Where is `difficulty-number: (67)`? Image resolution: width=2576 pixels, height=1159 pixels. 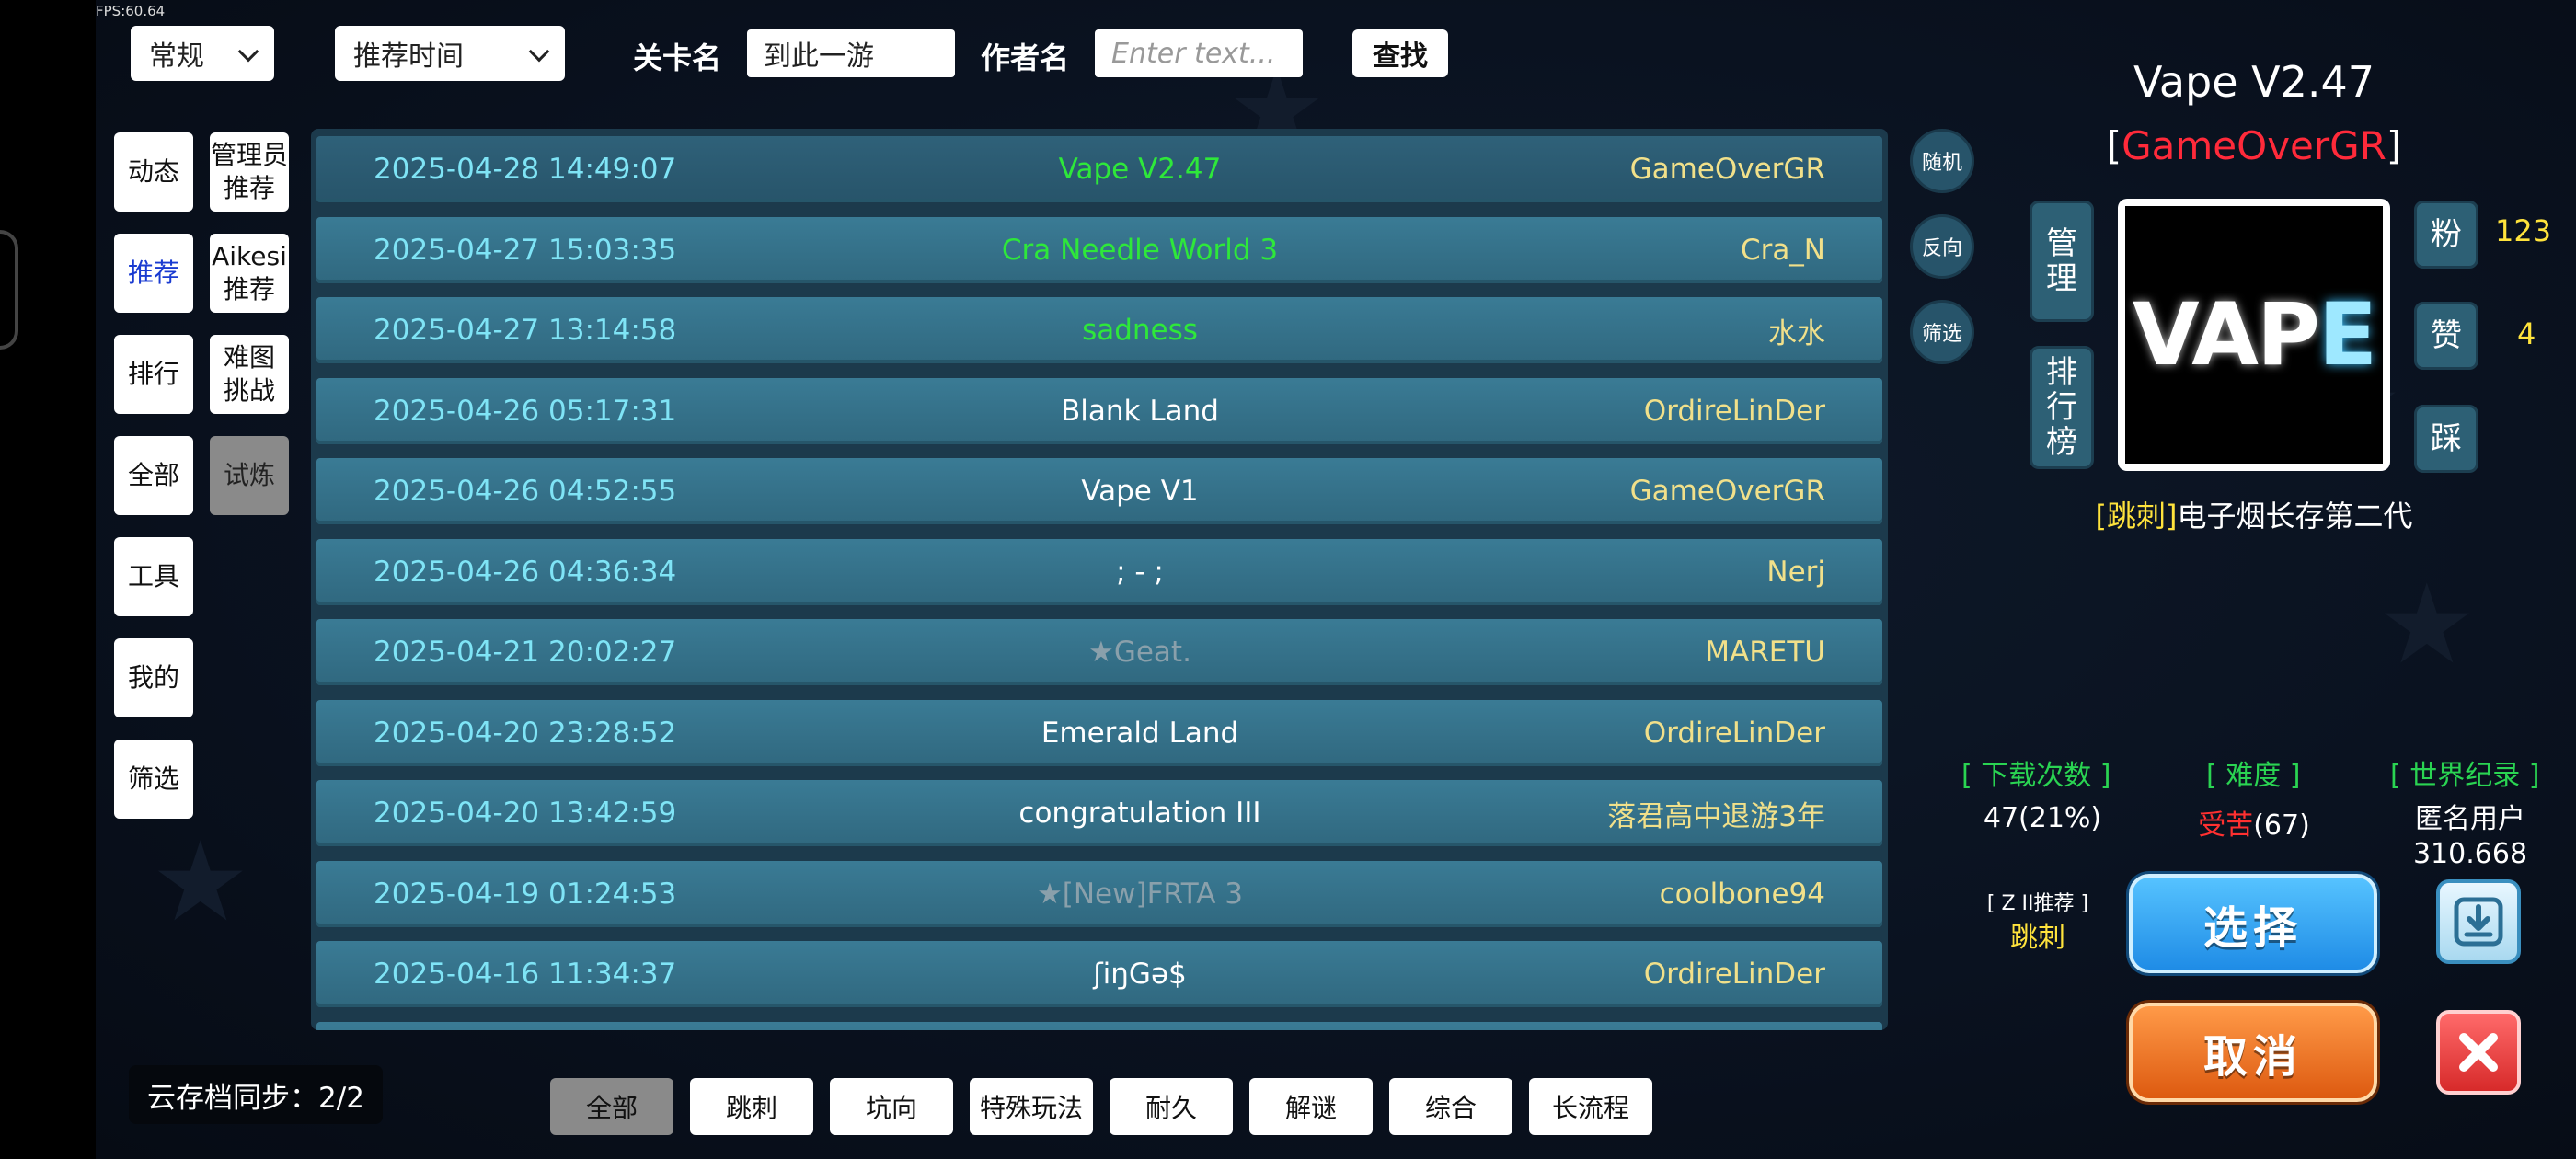 difficulty-number: (67) is located at coordinates (2281, 825).